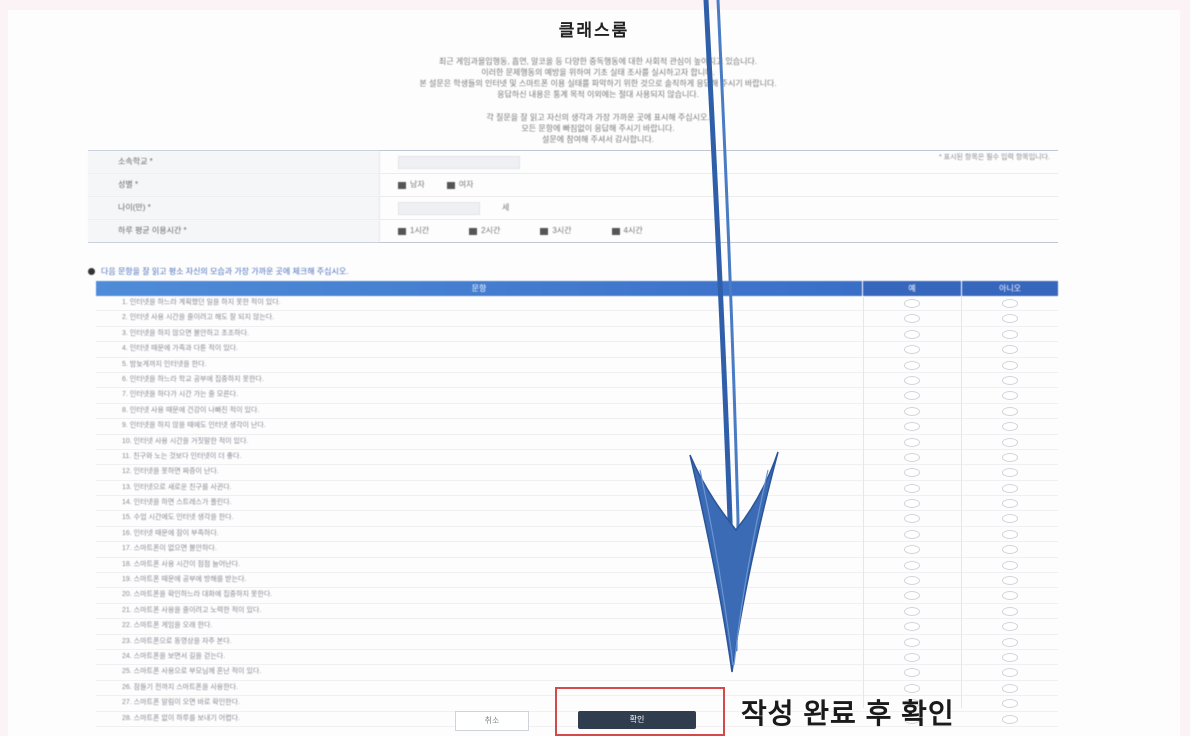  I want to click on header-question: 문항, so click(479, 288).